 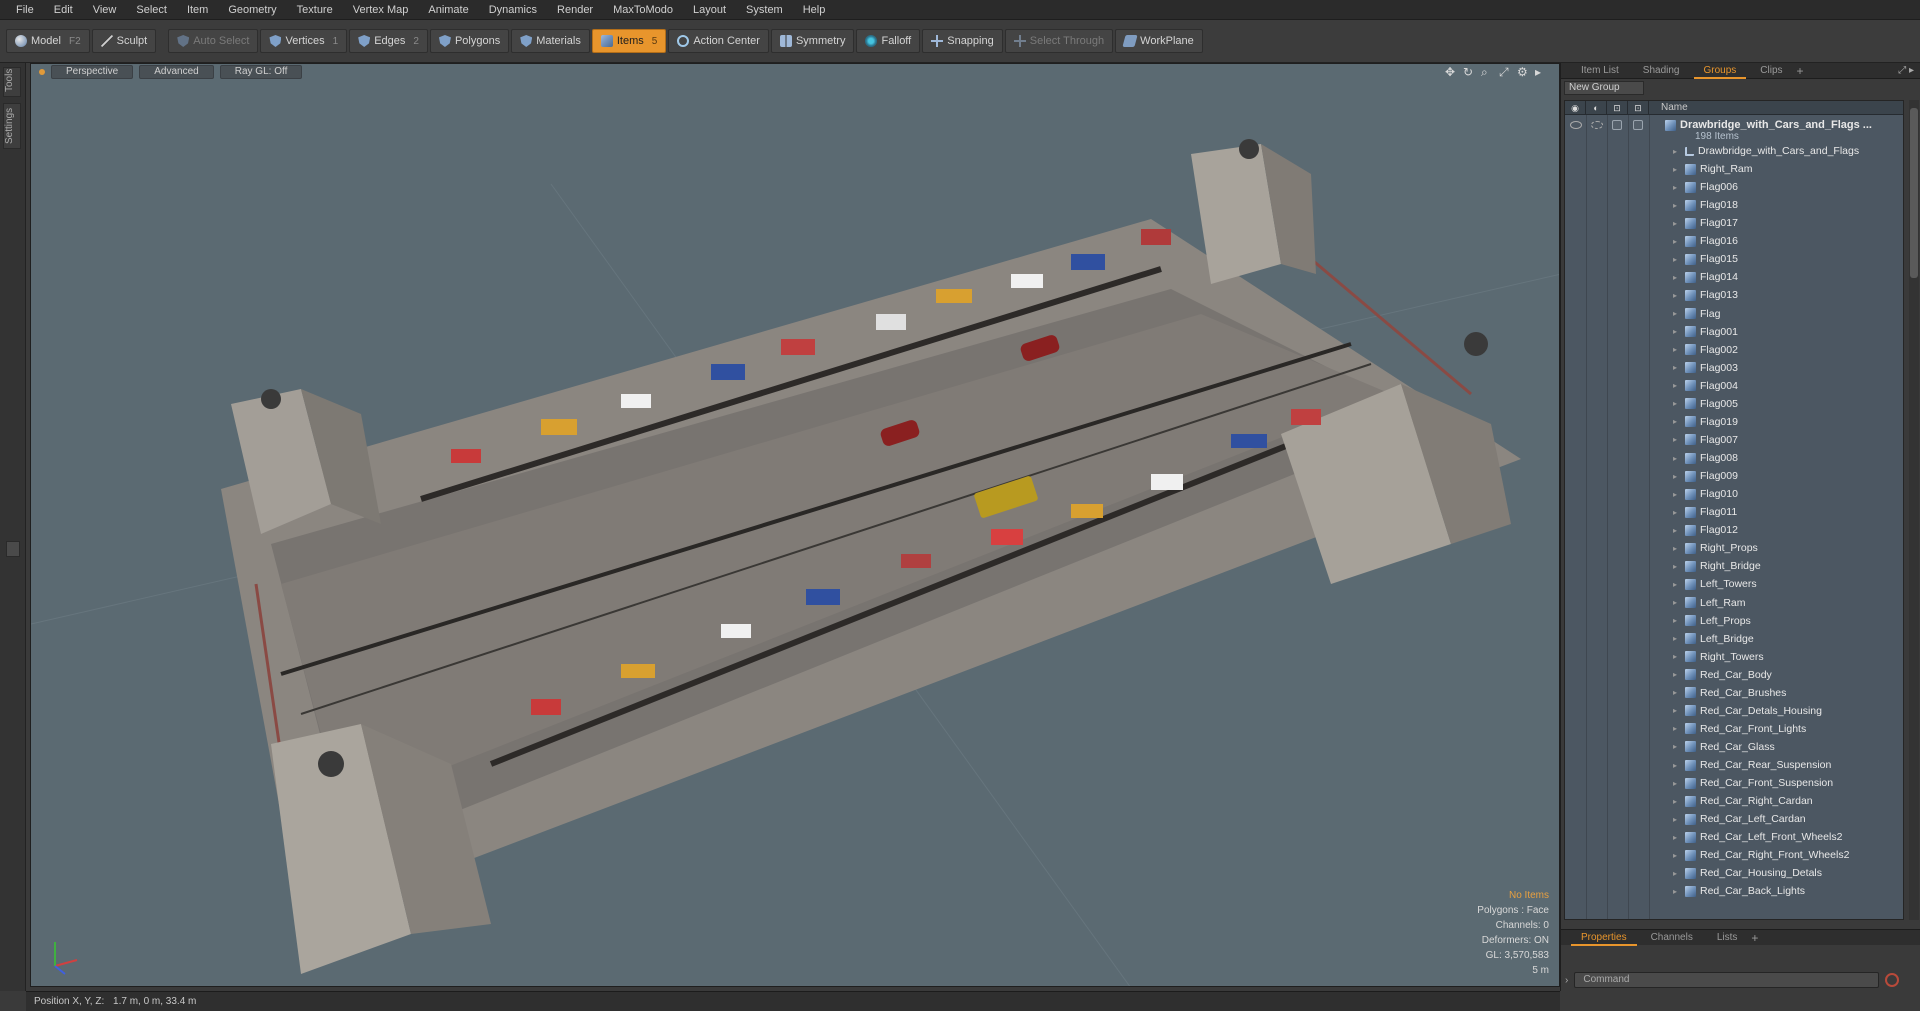 What do you see at coordinates (1734, 187) in the screenshot?
I see `list-item: ▸ Flag006` at bounding box center [1734, 187].